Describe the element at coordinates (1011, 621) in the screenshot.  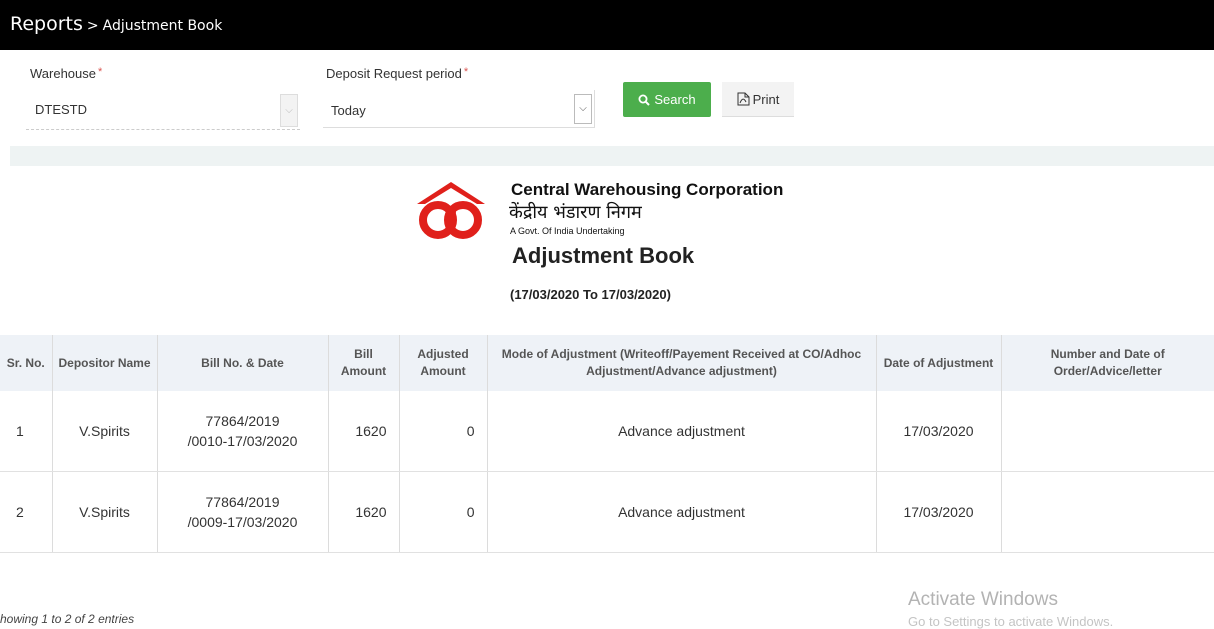
I see `activate-windows-subtext: Go to Settings to activate Windows.` at that location.